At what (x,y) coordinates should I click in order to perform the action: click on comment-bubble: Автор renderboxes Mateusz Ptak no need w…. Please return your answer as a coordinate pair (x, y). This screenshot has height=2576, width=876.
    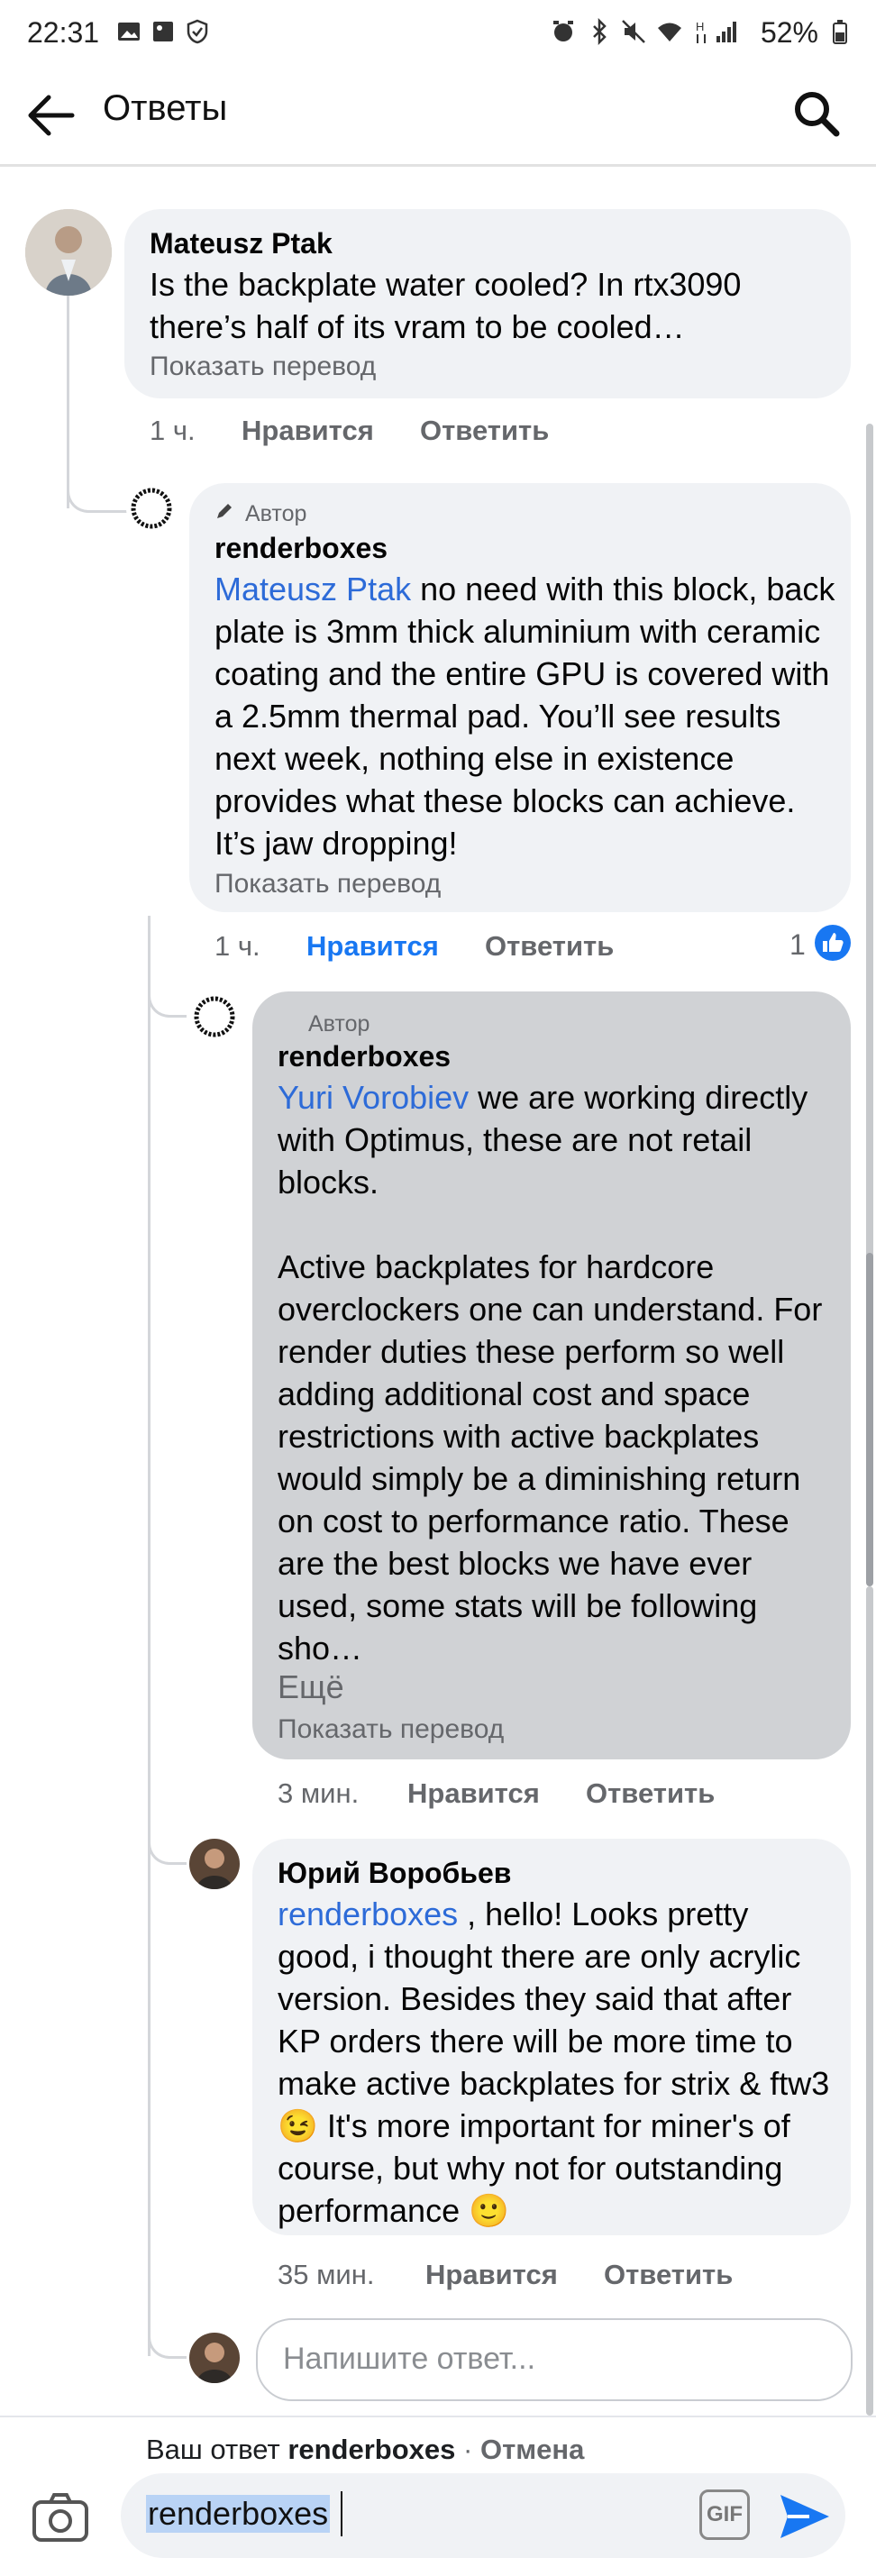
    Looking at the image, I should click on (520, 697).